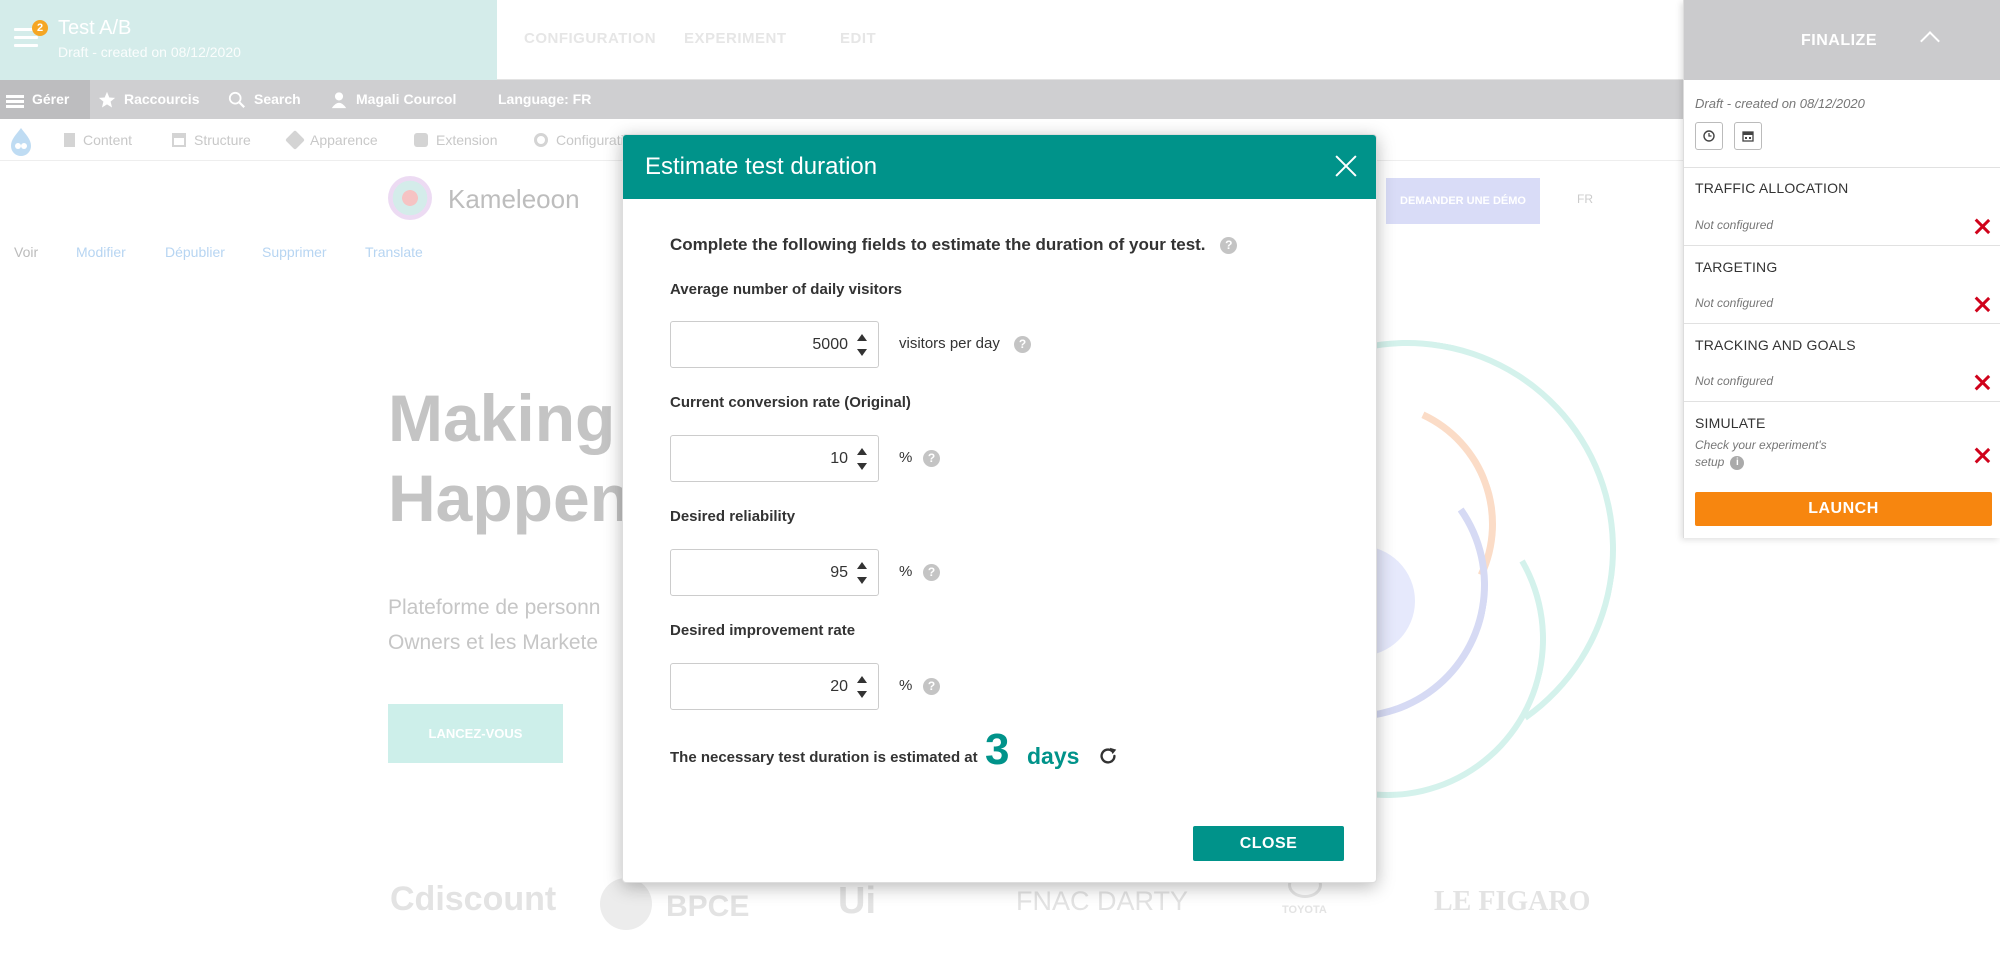 The height and width of the screenshot is (960, 2000). Describe the element at coordinates (761, 166) in the screenshot. I see `modal-title: Estimate test duration` at that location.